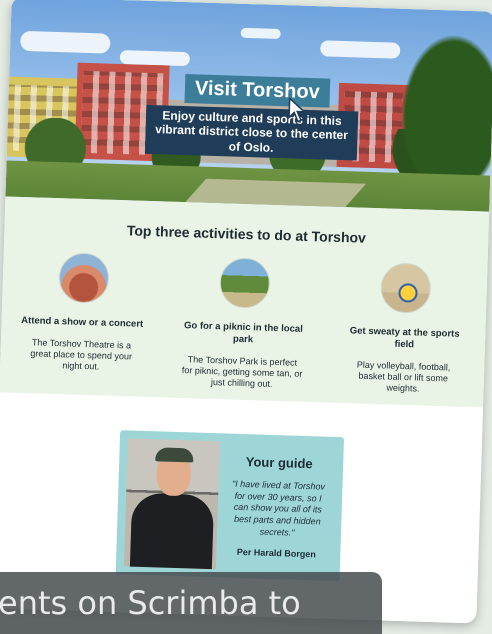  Describe the element at coordinates (191, 603) in the screenshot. I see `video-caption-overlay: ents on Scrimba to` at that location.